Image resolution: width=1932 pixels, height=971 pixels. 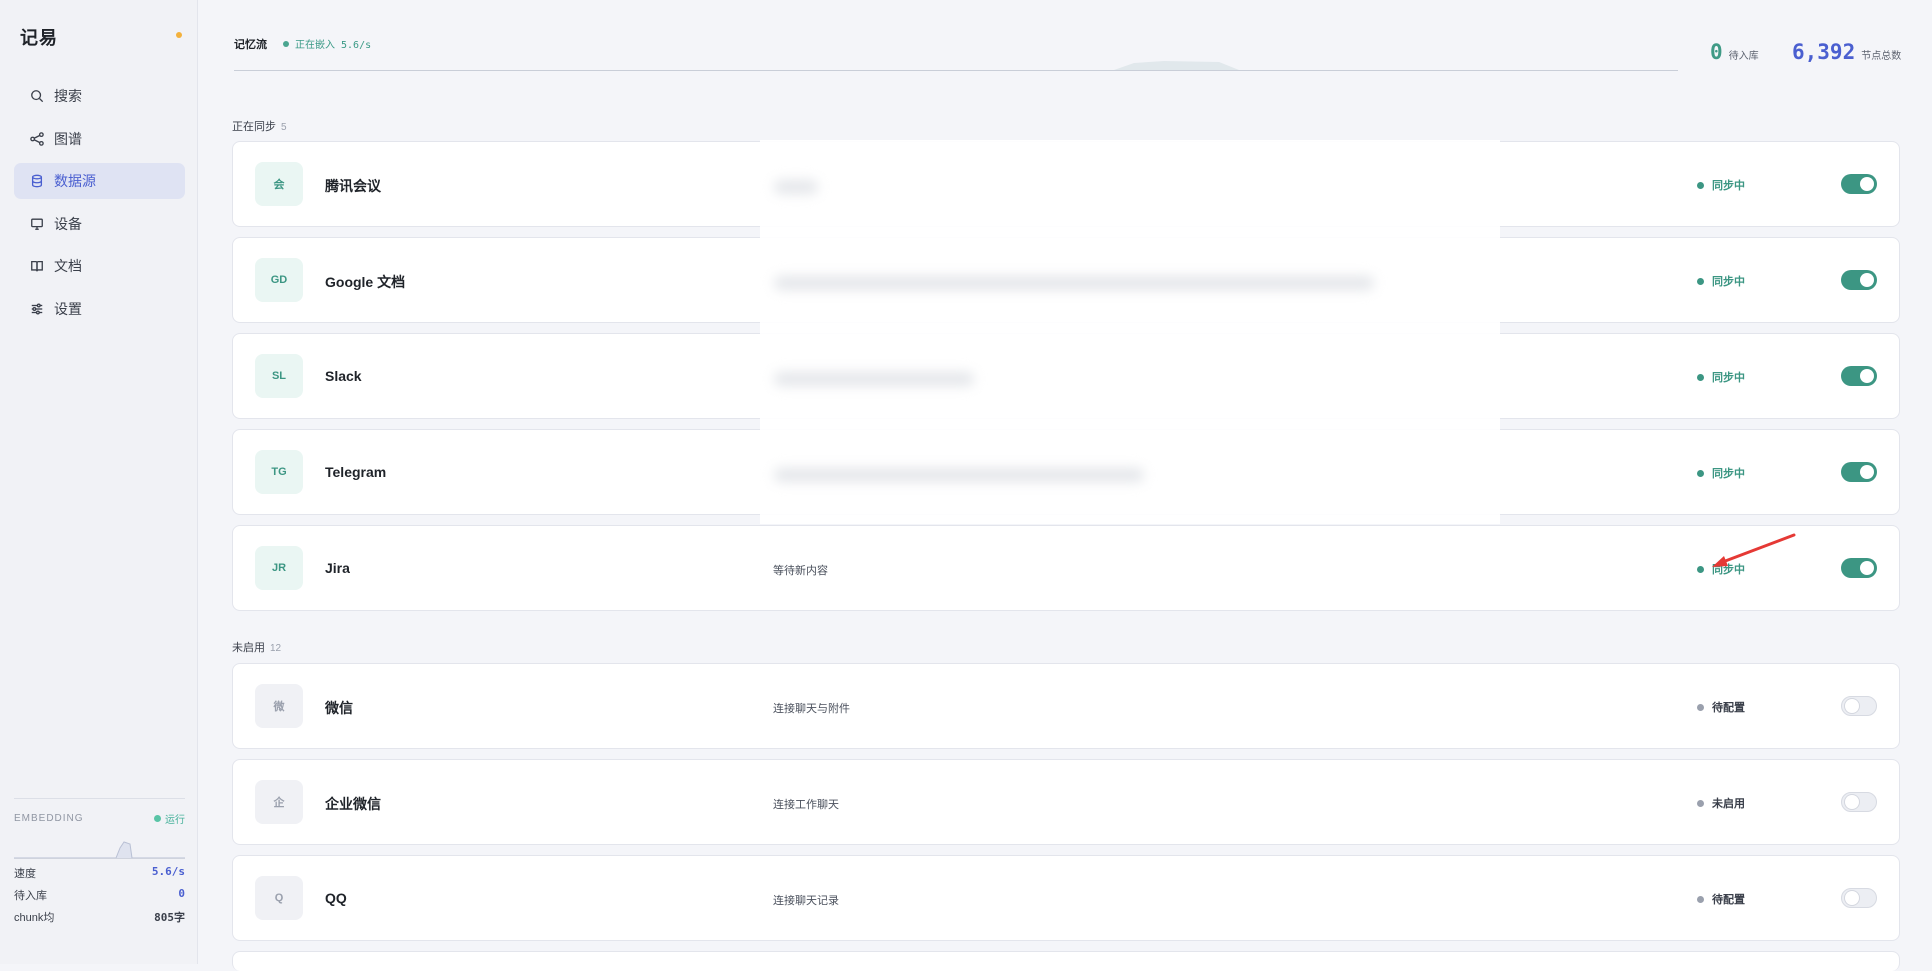 What do you see at coordinates (1066, 802) in the screenshot?
I see `source-card-wecom: 企 企业微信 连接工作聊天 未启用` at bounding box center [1066, 802].